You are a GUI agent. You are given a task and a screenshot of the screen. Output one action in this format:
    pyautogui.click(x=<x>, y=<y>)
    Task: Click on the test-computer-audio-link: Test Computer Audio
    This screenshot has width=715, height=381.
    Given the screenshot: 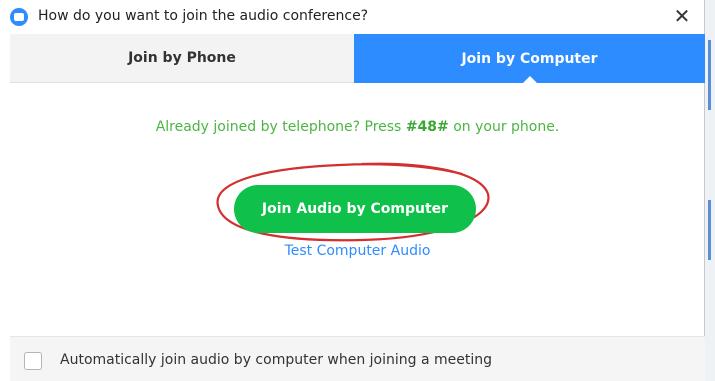 What is the action you would take?
    pyautogui.click(x=357, y=251)
    